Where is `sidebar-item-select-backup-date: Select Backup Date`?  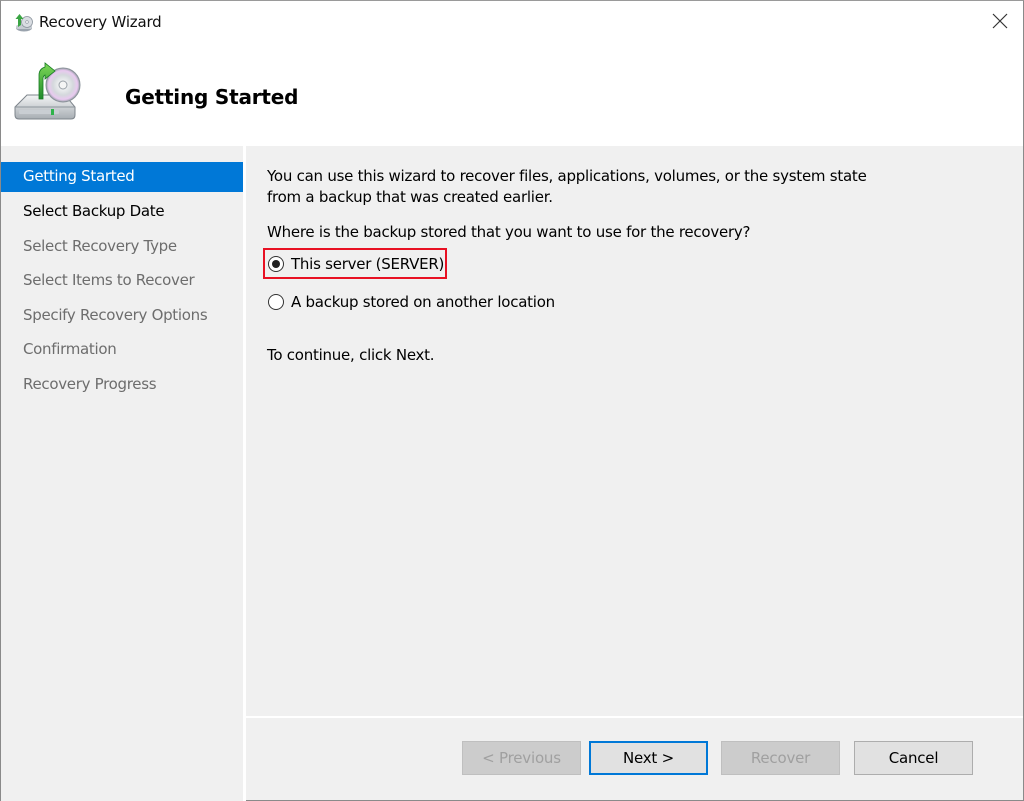
sidebar-item-select-backup-date: Select Backup Date is located at coordinates (94, 211).